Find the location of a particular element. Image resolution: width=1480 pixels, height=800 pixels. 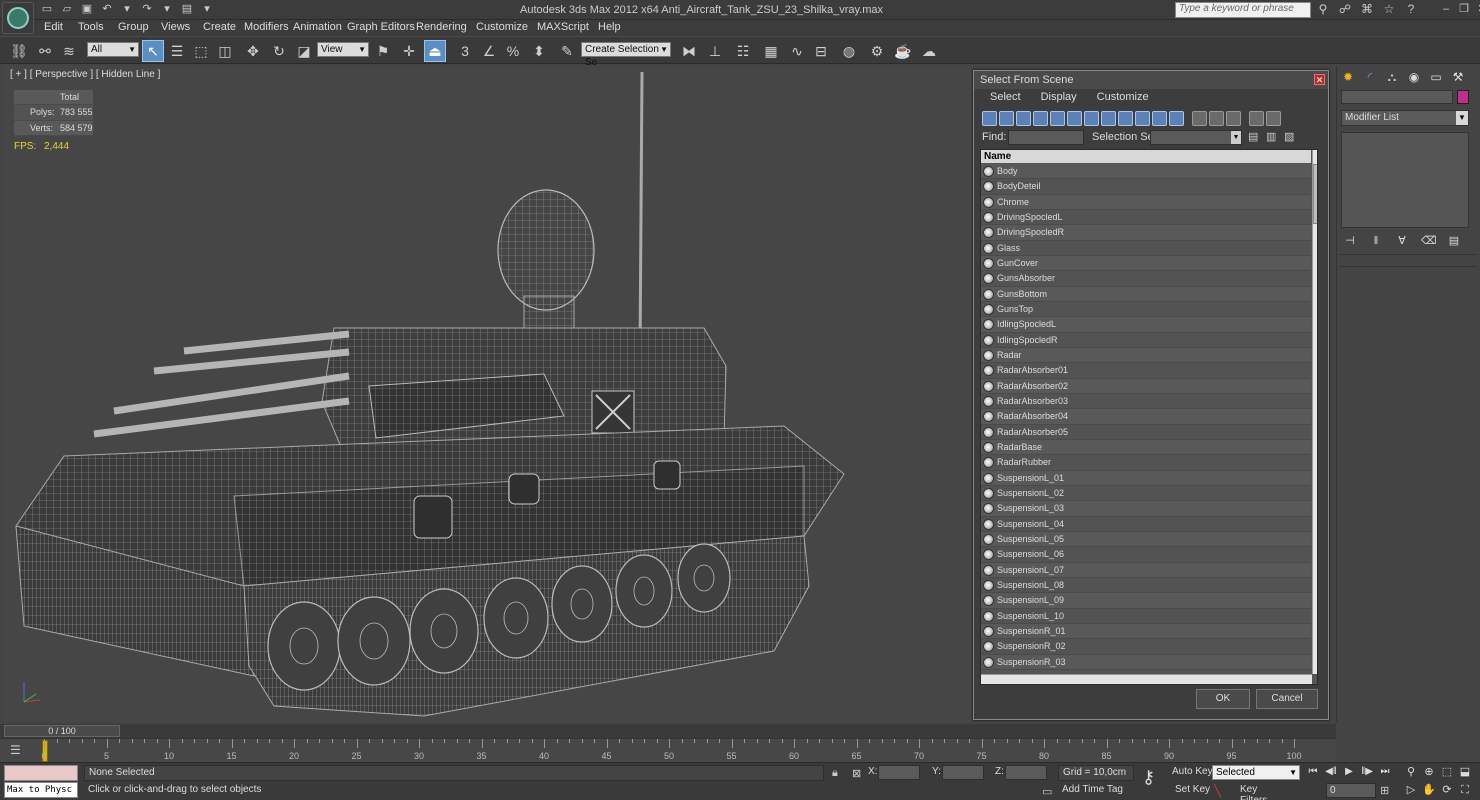

align-icon: ⊥ is located at coordinates (715, 51).